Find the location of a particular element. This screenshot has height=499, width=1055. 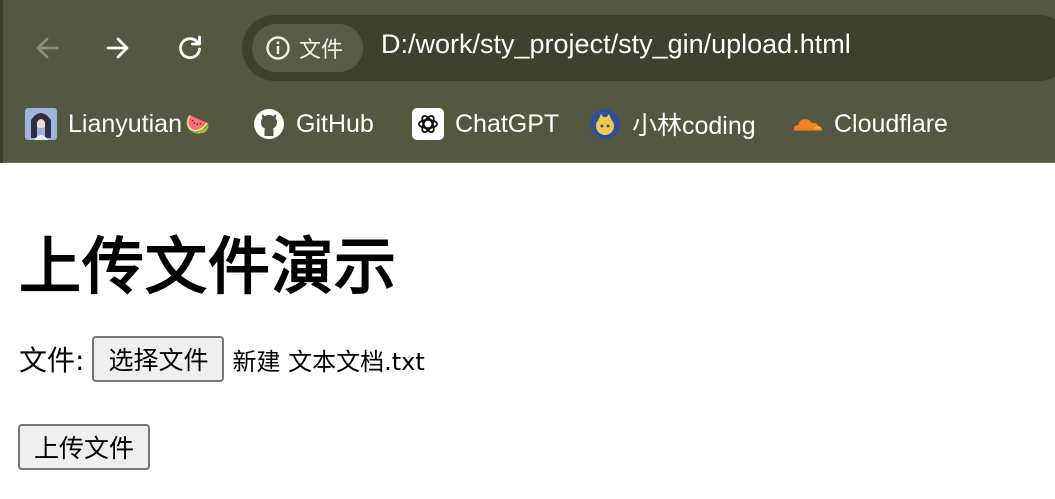

github-icon is located at coordinates (269, 124).